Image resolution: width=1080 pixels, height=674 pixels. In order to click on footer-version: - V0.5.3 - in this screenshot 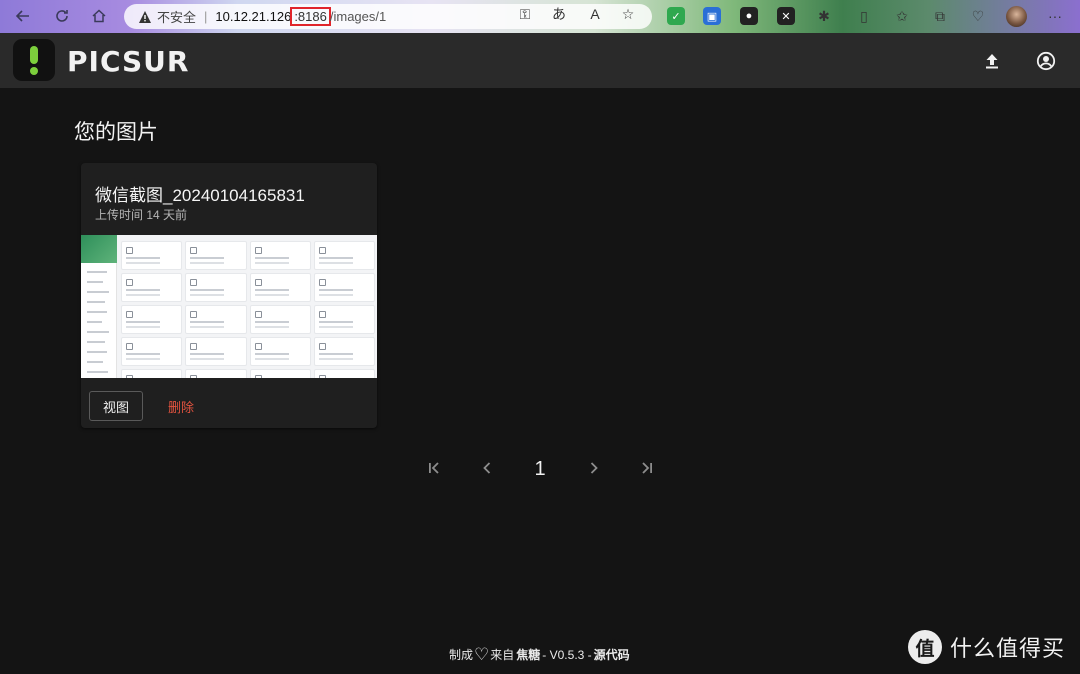, I will do `click(567, 654)`.